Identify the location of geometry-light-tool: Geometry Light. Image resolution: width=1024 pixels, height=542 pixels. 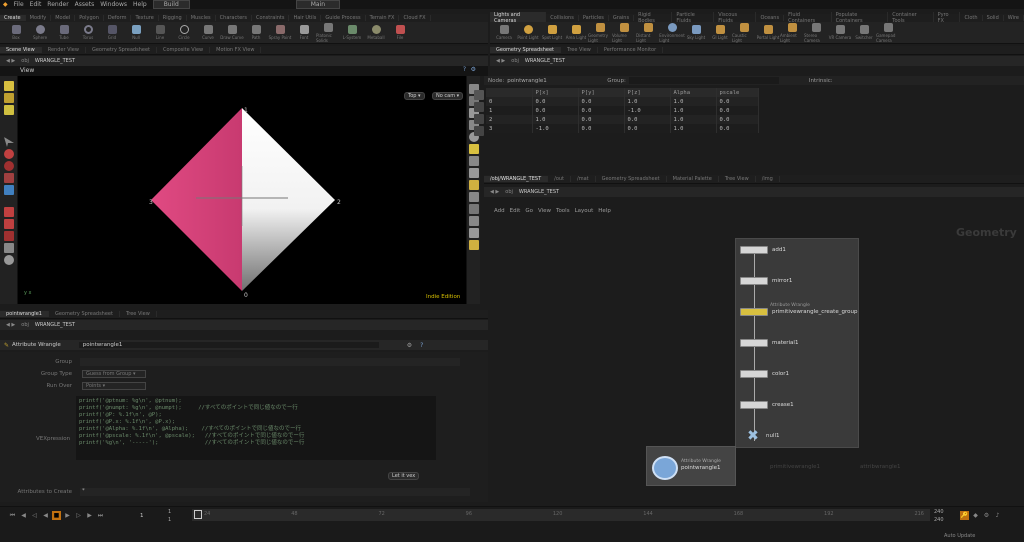
(600, 32).